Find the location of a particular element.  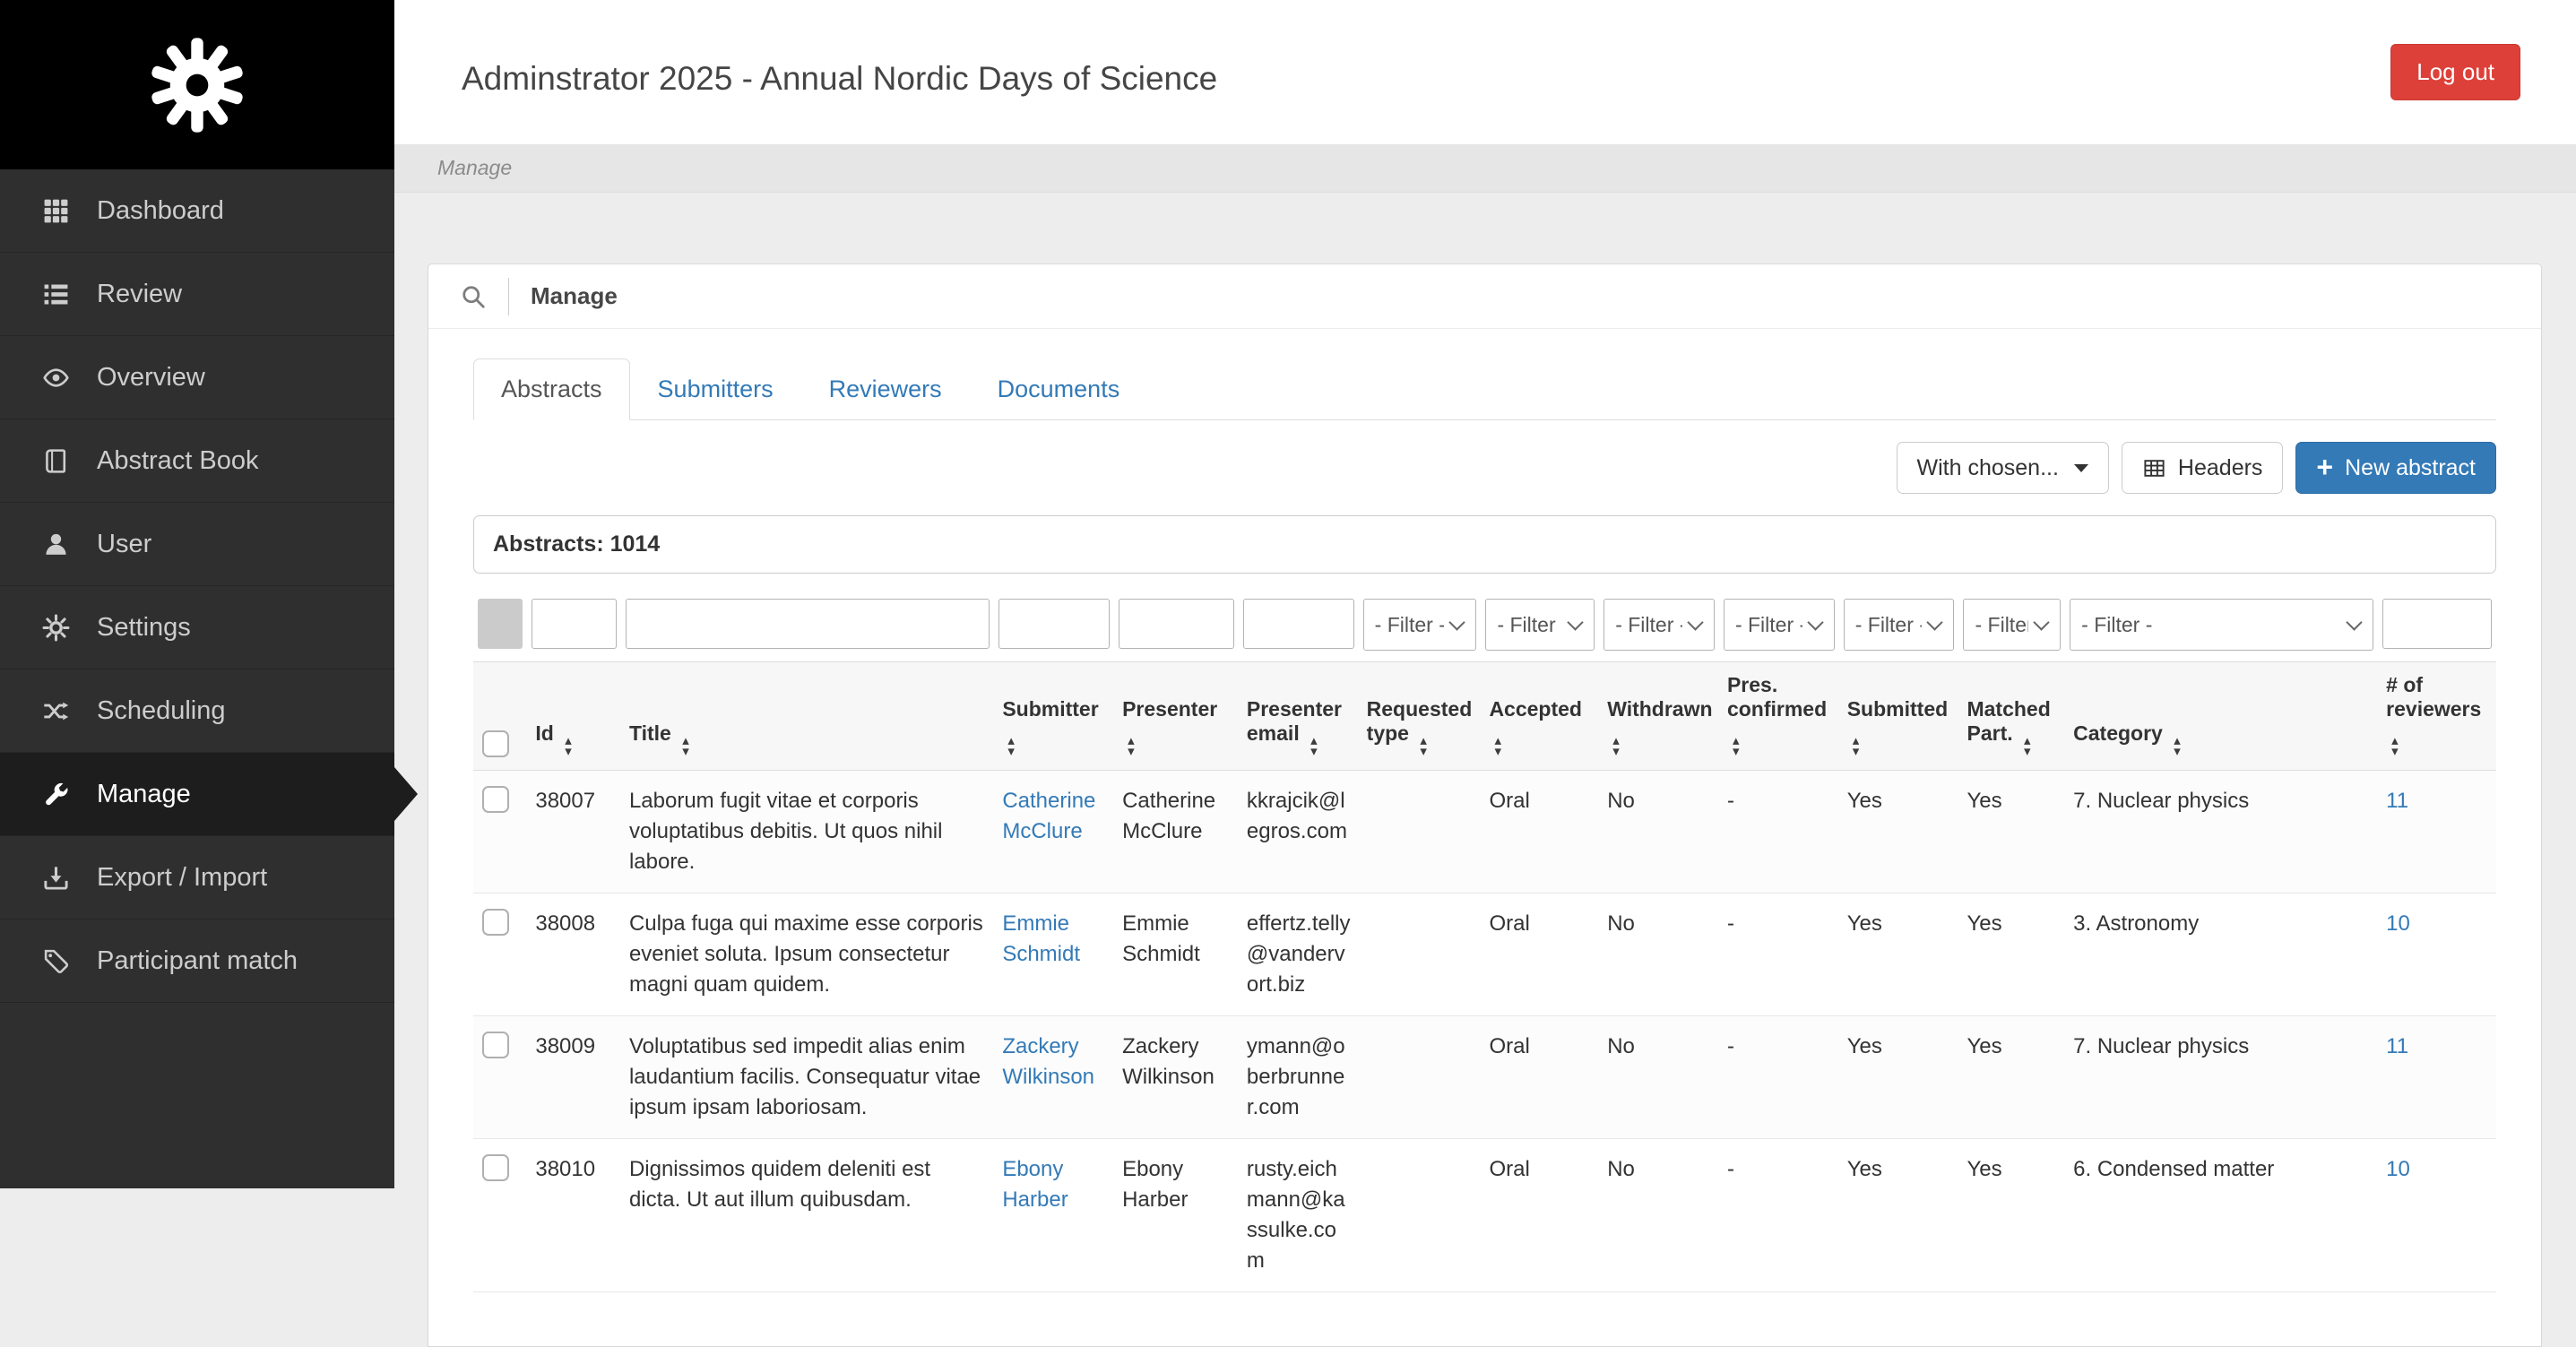

presenter-email: ymann@oberbrunner.com is located at coordinates (1298, 1077).